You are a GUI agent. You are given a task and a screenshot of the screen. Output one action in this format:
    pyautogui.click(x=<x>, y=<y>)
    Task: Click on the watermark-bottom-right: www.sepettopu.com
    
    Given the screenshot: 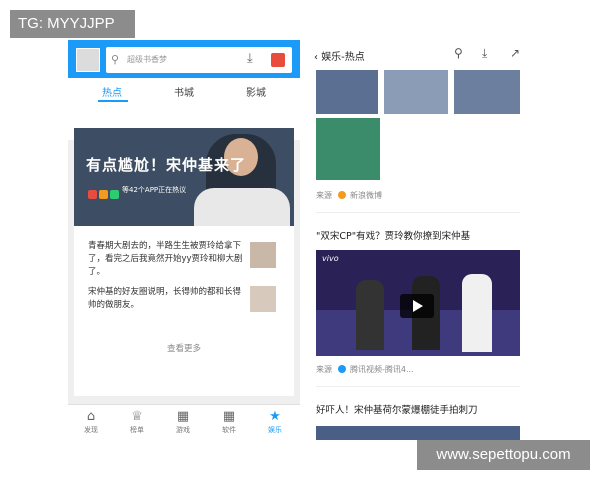 What is the action you would take?
    pyautogui.click(x=503, y=455)
    